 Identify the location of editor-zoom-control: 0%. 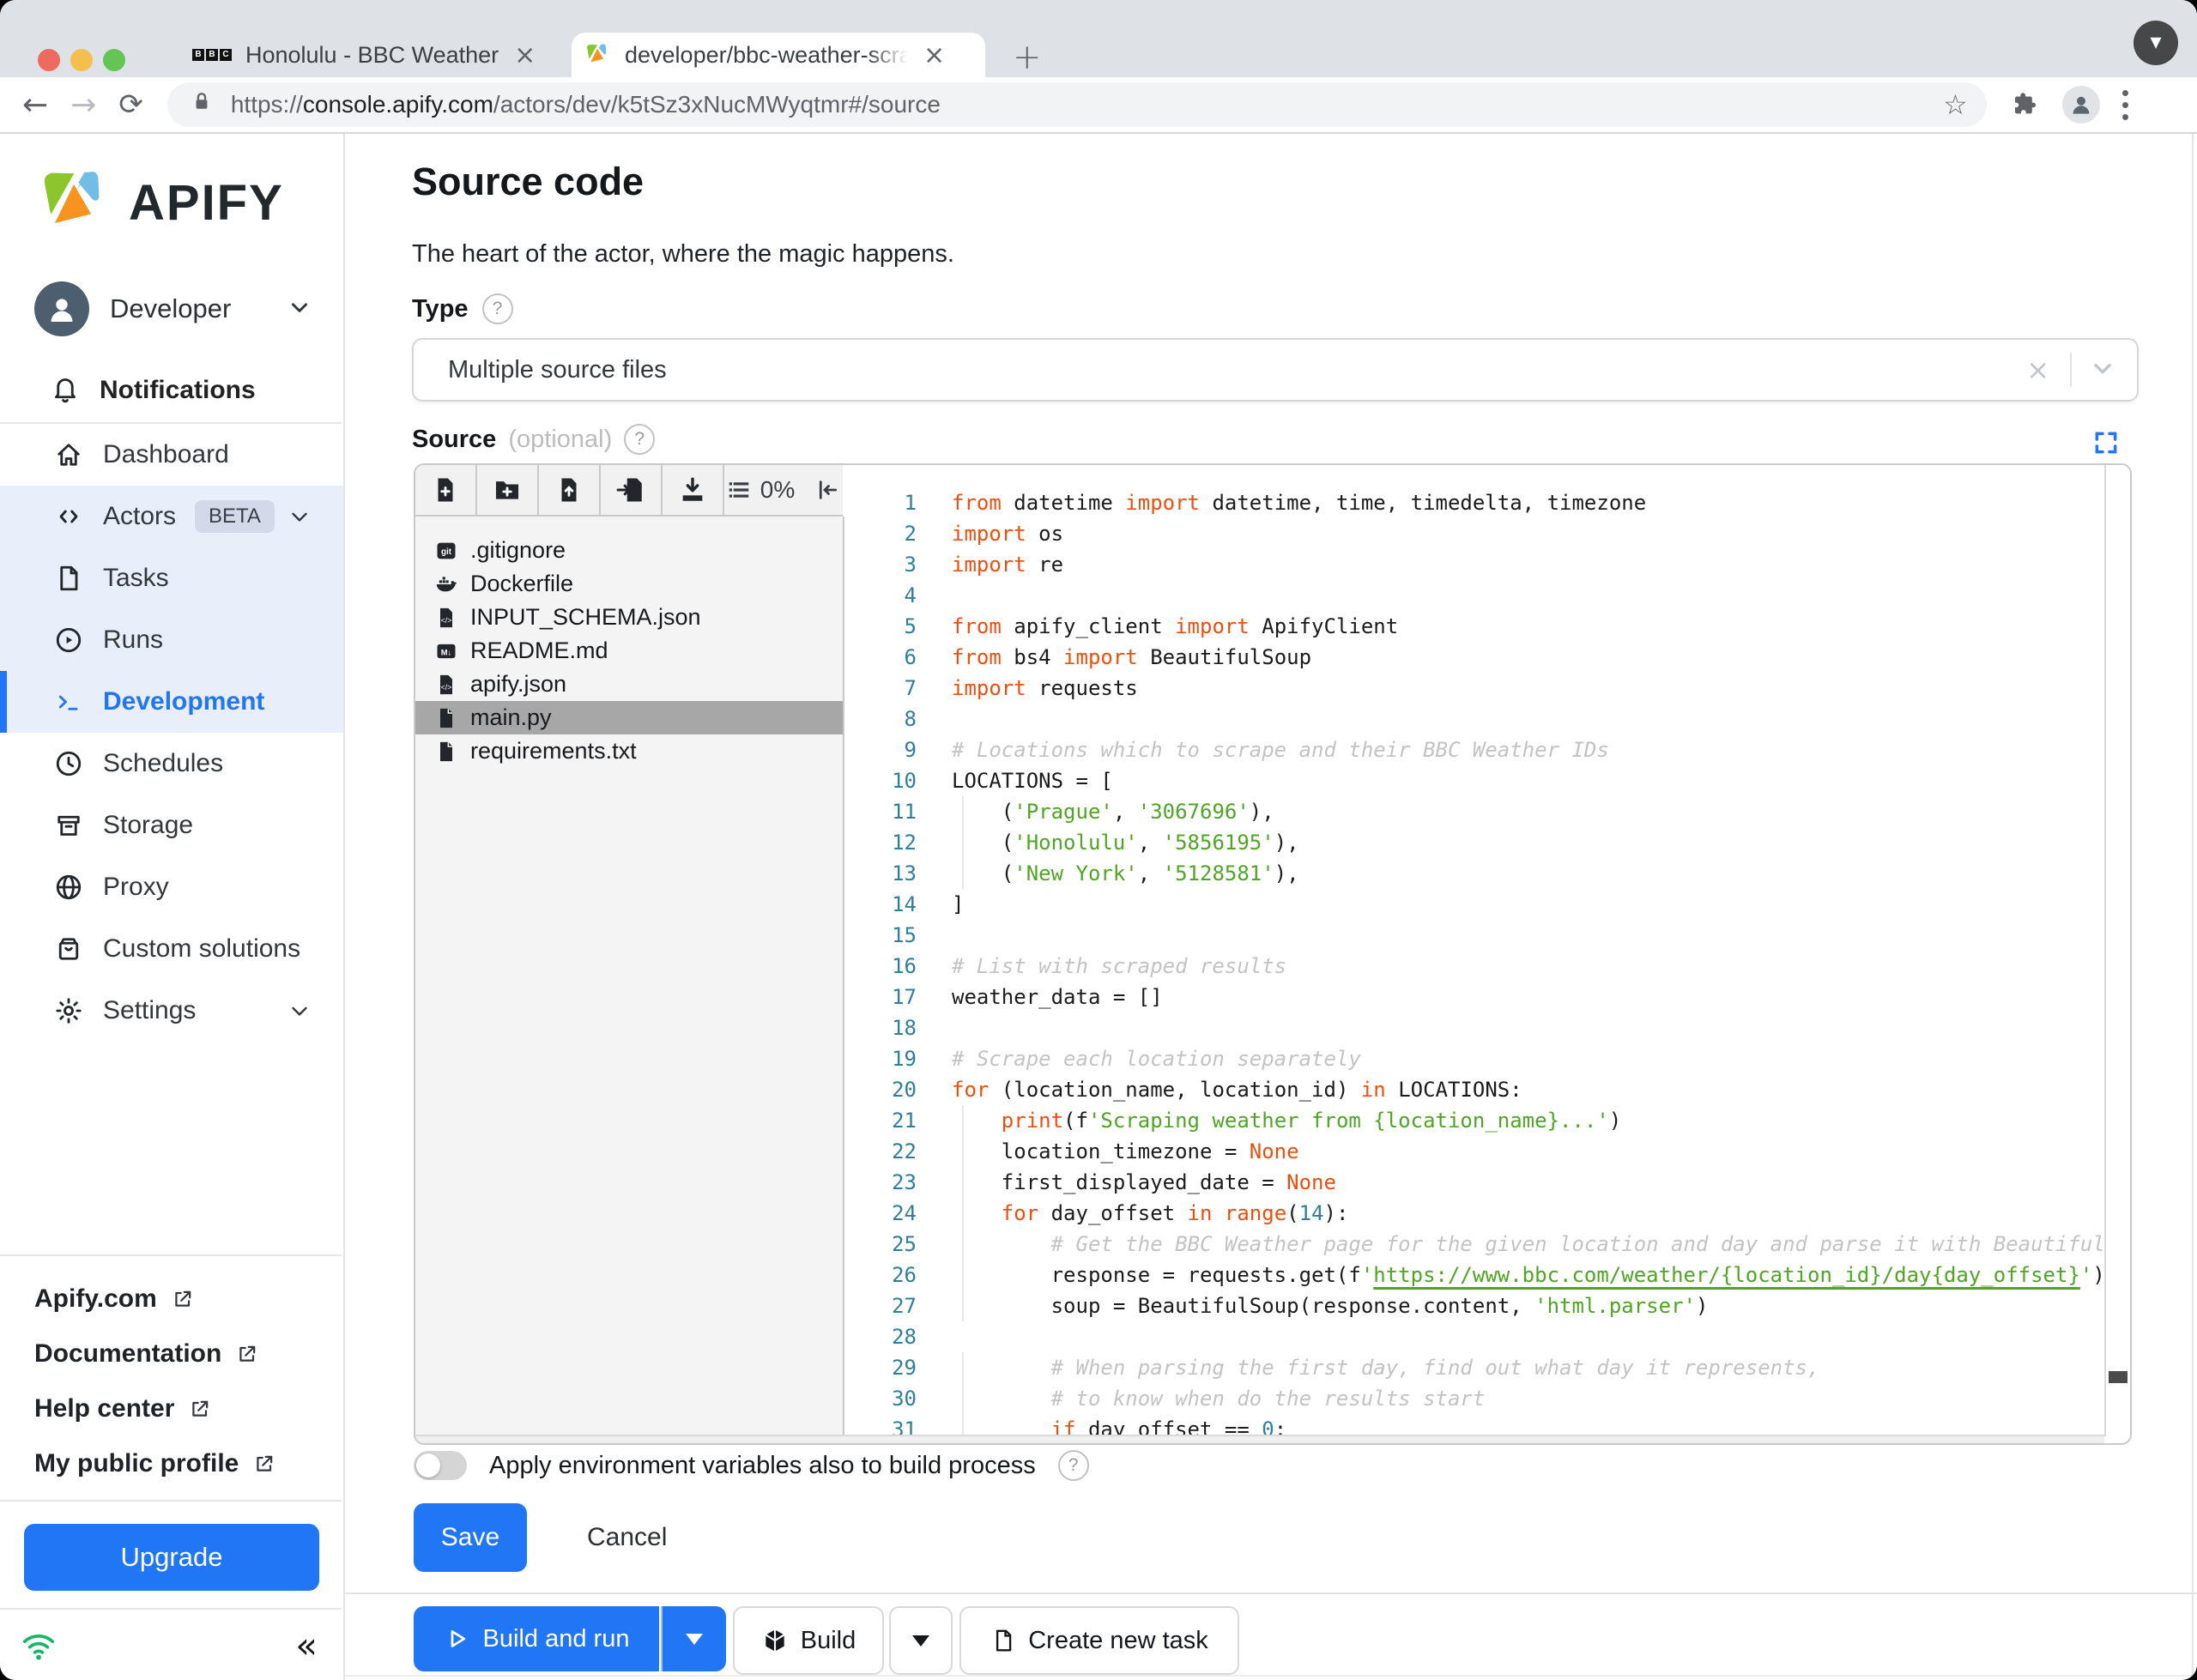
(783, 490).